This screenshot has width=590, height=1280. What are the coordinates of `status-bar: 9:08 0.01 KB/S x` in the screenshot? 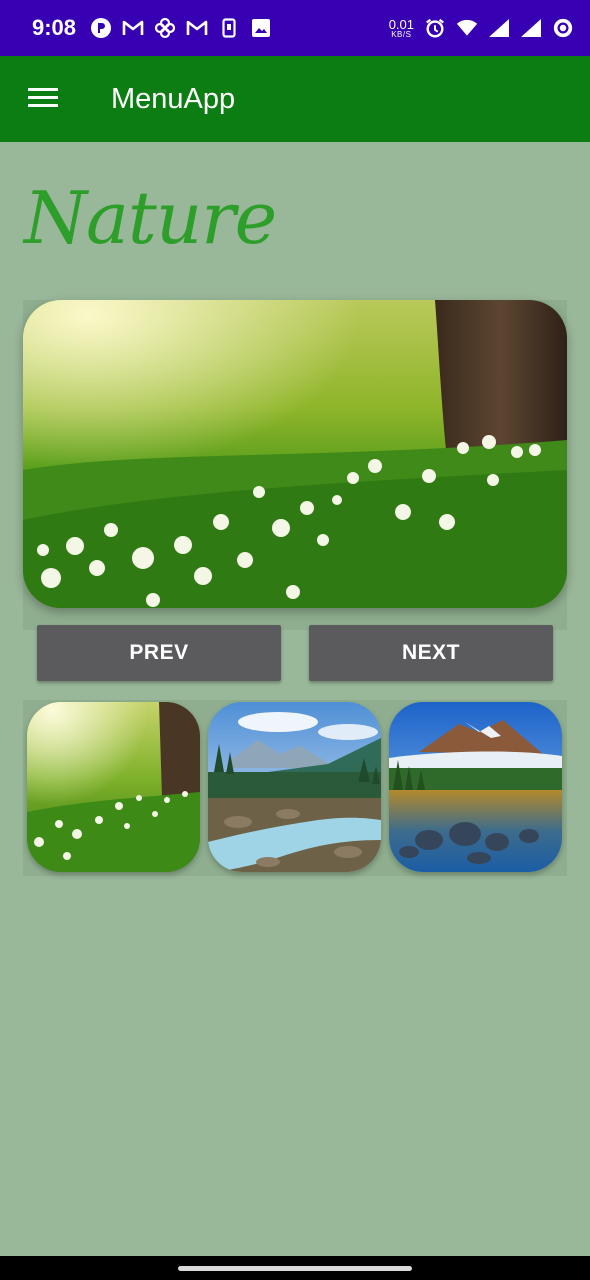 It's located at (295, 28).